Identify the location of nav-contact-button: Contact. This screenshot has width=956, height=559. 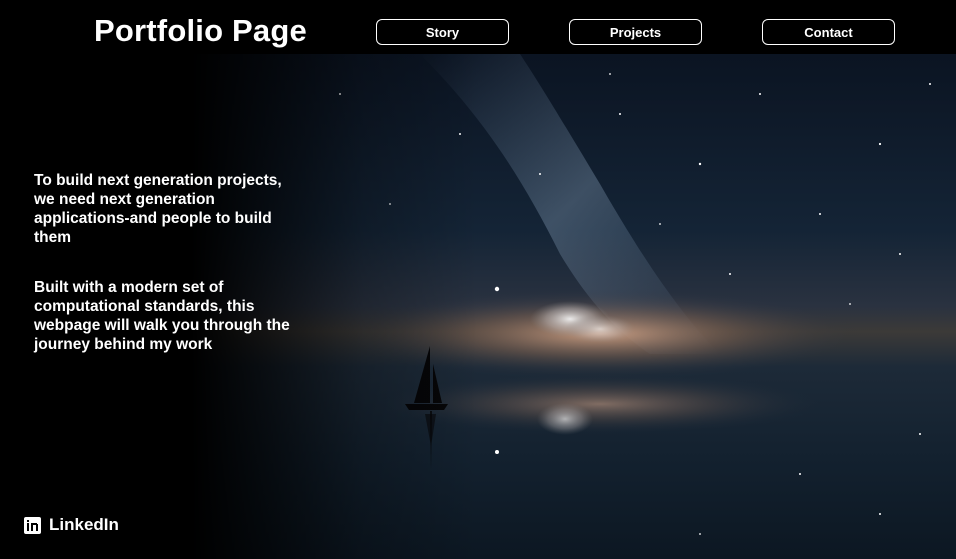
(828, 32).